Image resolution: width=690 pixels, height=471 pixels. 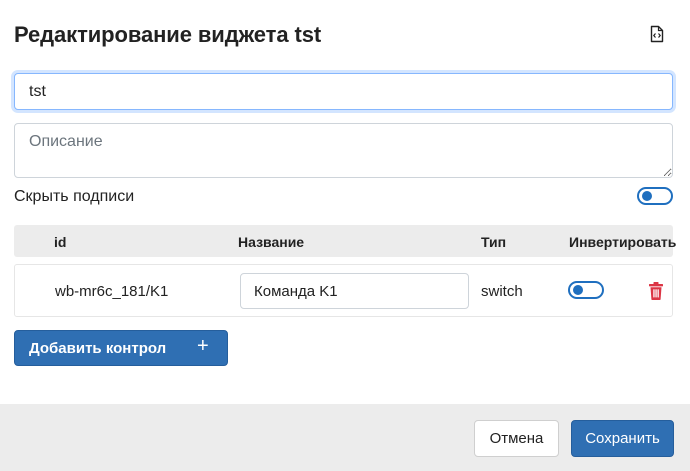 What do you see at coordinates (586, 290) in the screenshot?
I see `invert-toggle` at bounding box center [586, 290].